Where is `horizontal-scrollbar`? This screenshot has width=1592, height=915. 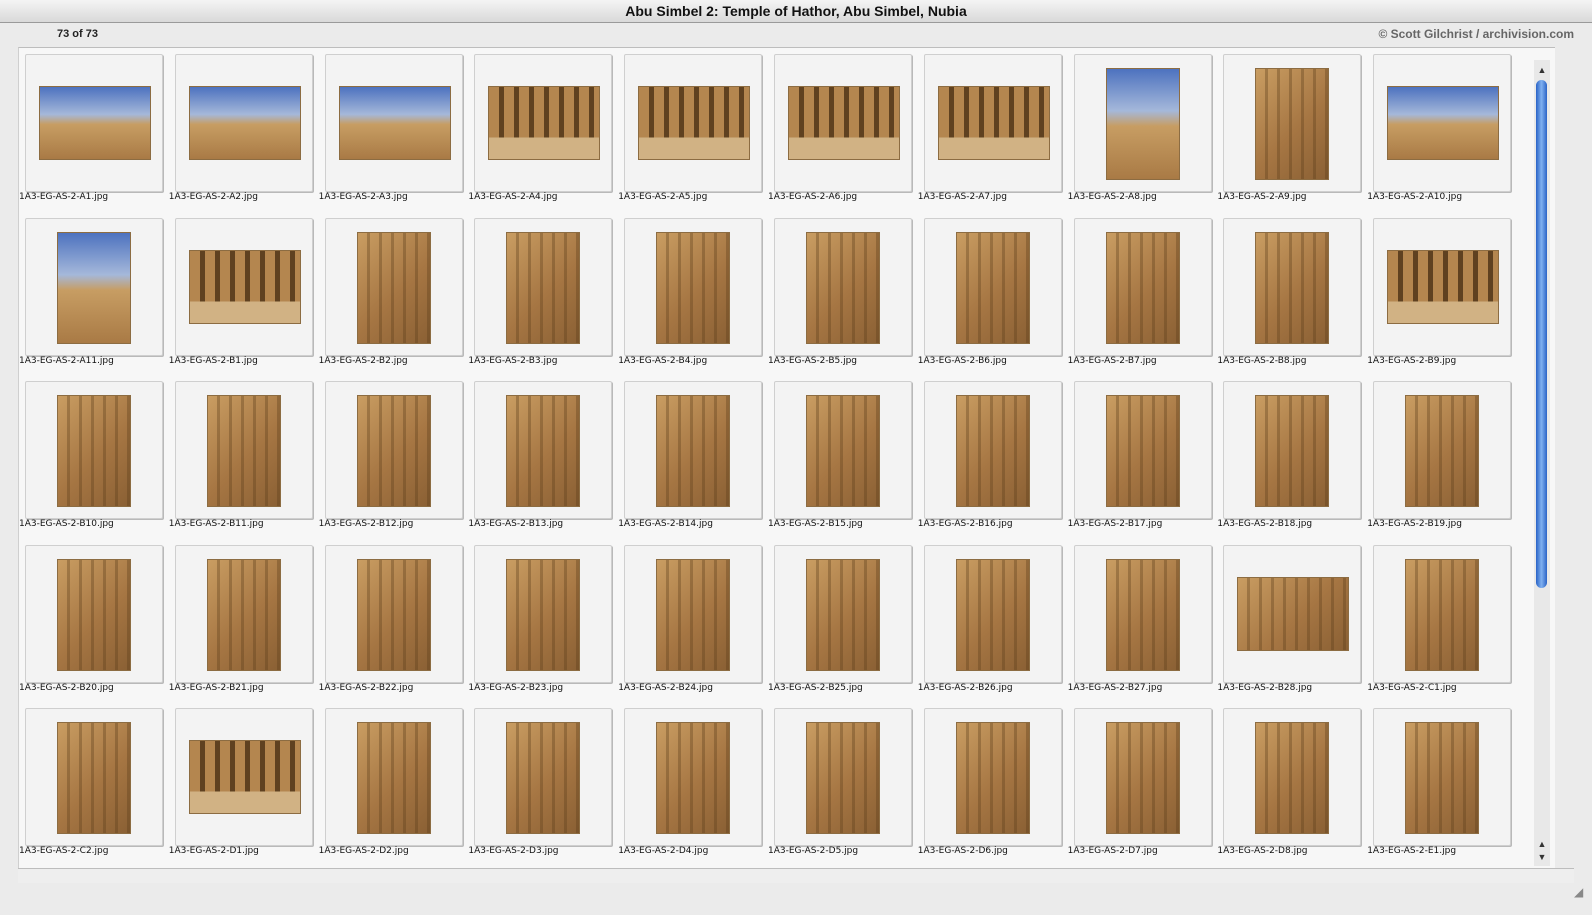 horizontal-scrollbar is located at coordinates (796, 875).